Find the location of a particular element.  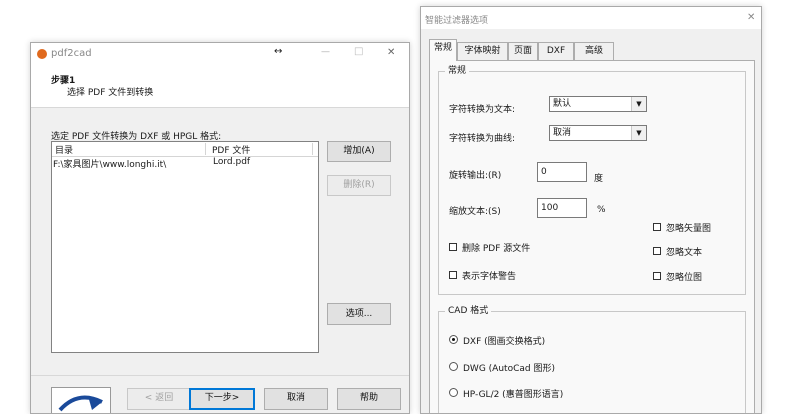

column-header-directory: 目录 is located at coordinates (130, 149).